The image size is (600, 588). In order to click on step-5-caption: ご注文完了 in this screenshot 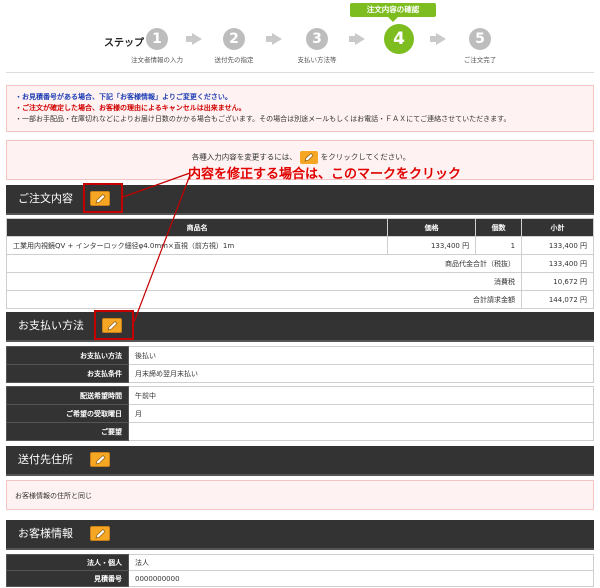, I will do `click(480, 60)`.